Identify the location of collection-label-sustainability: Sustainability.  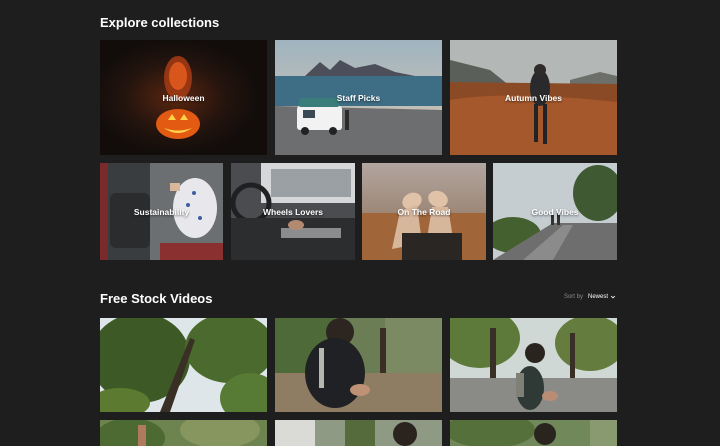
(161, 211).